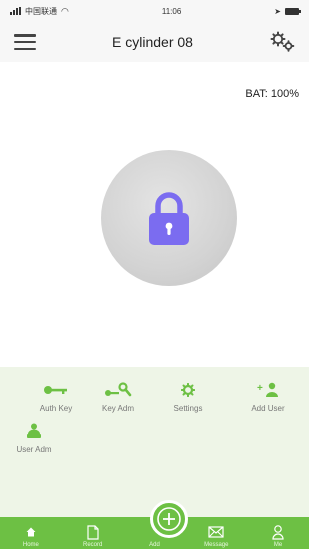 This screenshot has width=320, height=549. I want to click on action-label: Key Adm, so click(117, 408).